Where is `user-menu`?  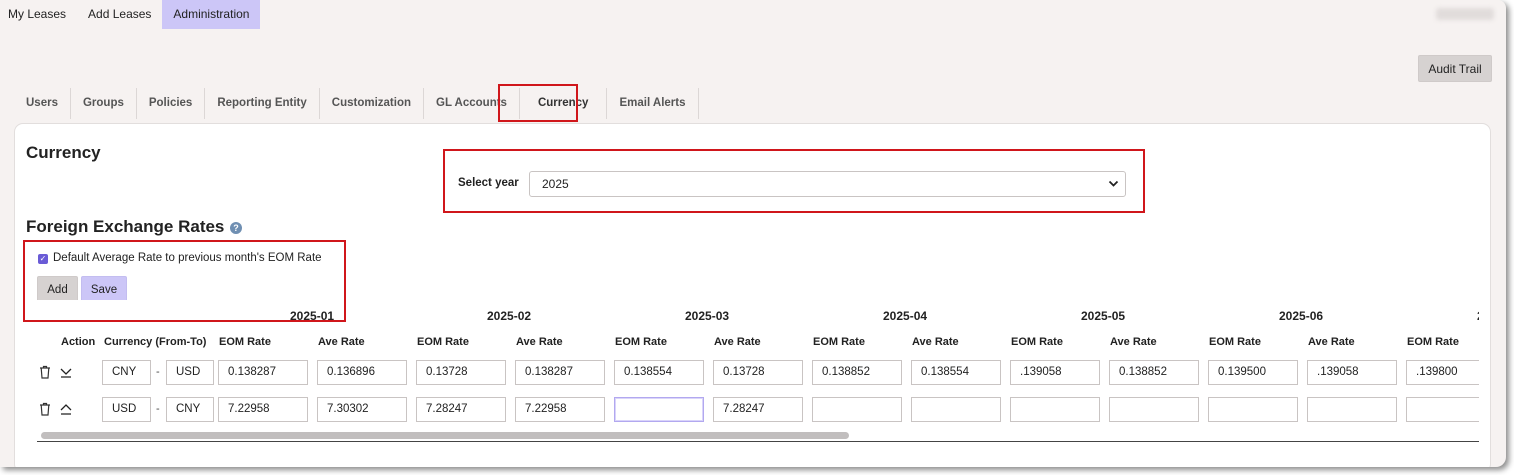
user-menu is located at coordinates (1465, 14).